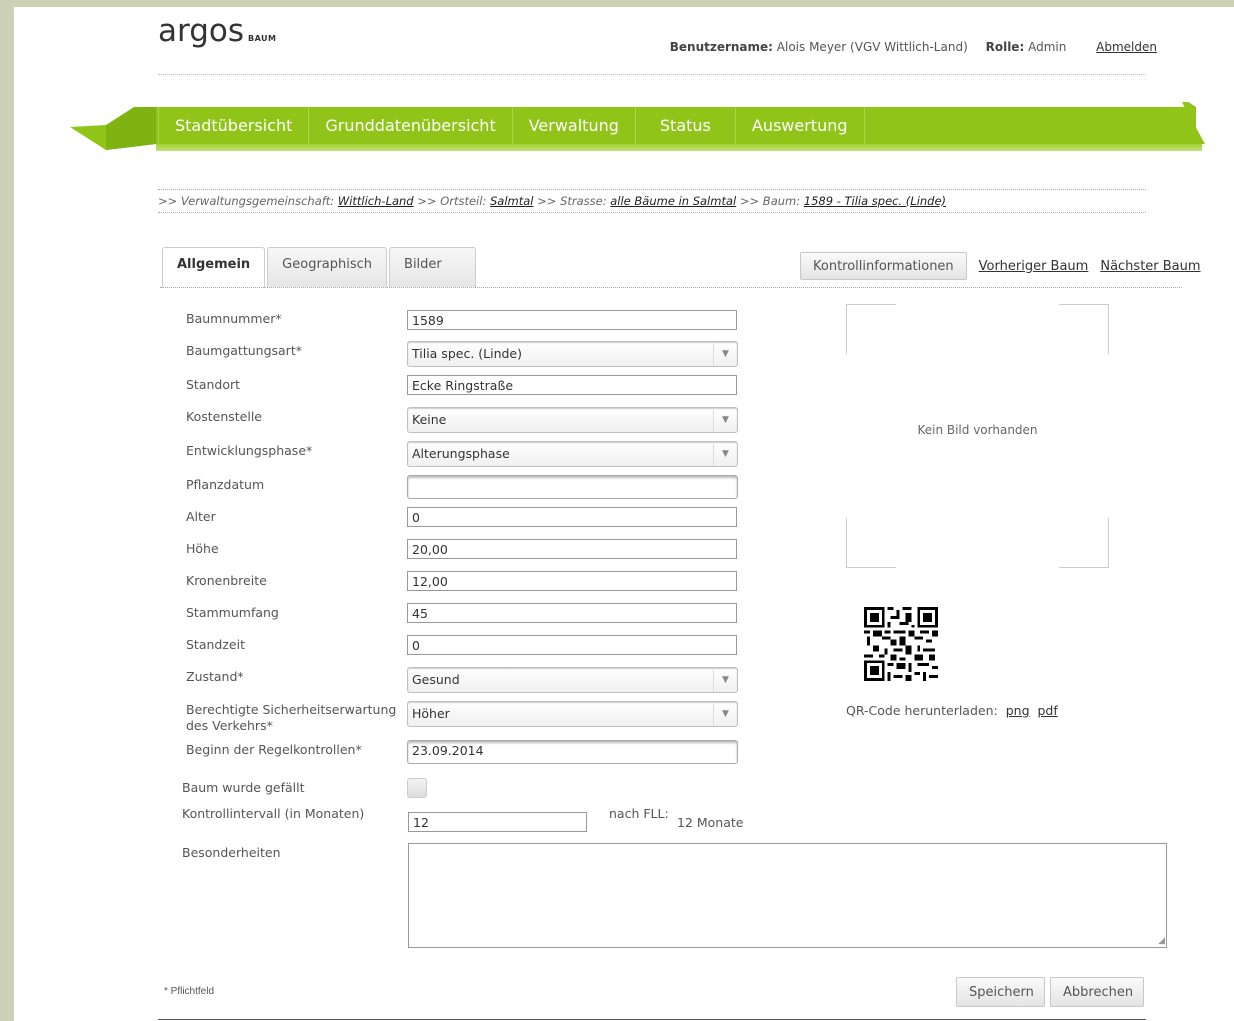  Describe the element at coordinates (1150, 266) in the screenshot. I see `next-tree-link: Nächster Baum` at that location.